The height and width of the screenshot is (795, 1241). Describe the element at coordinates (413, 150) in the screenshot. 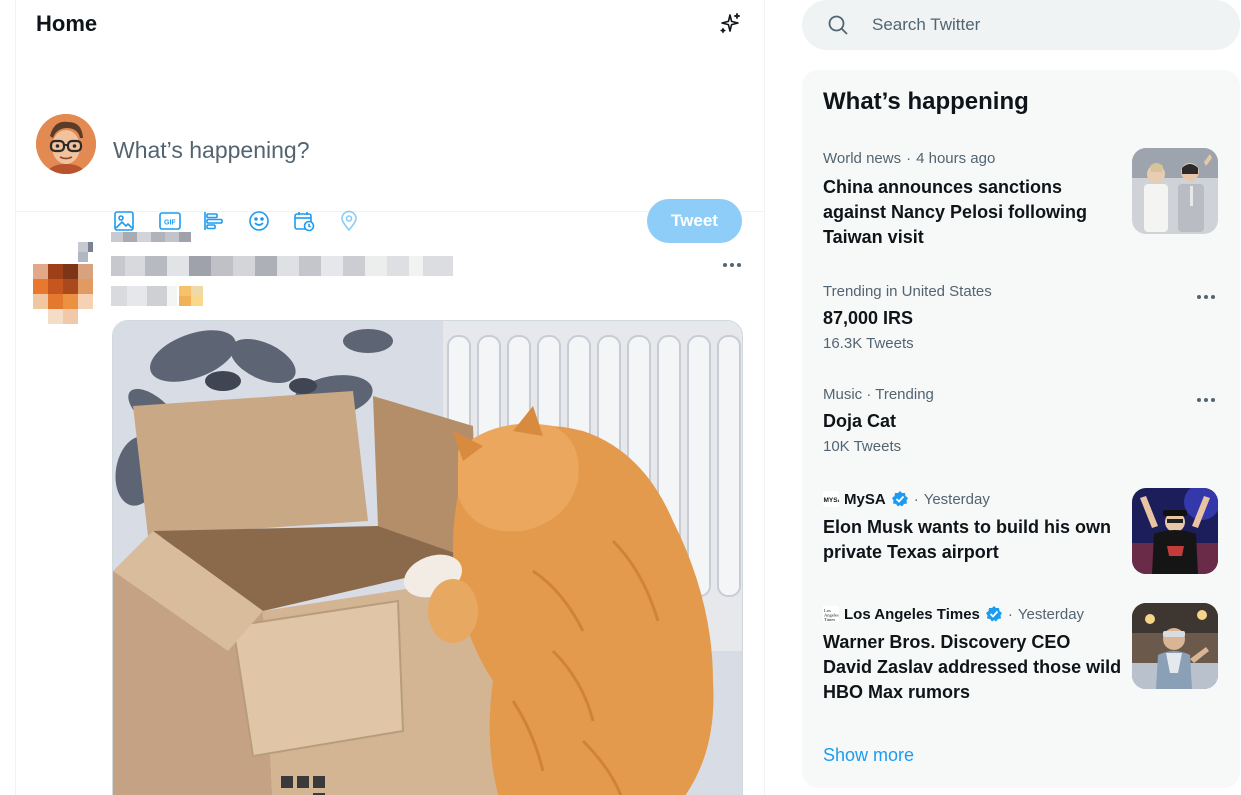

I see `compose-input` at that location.